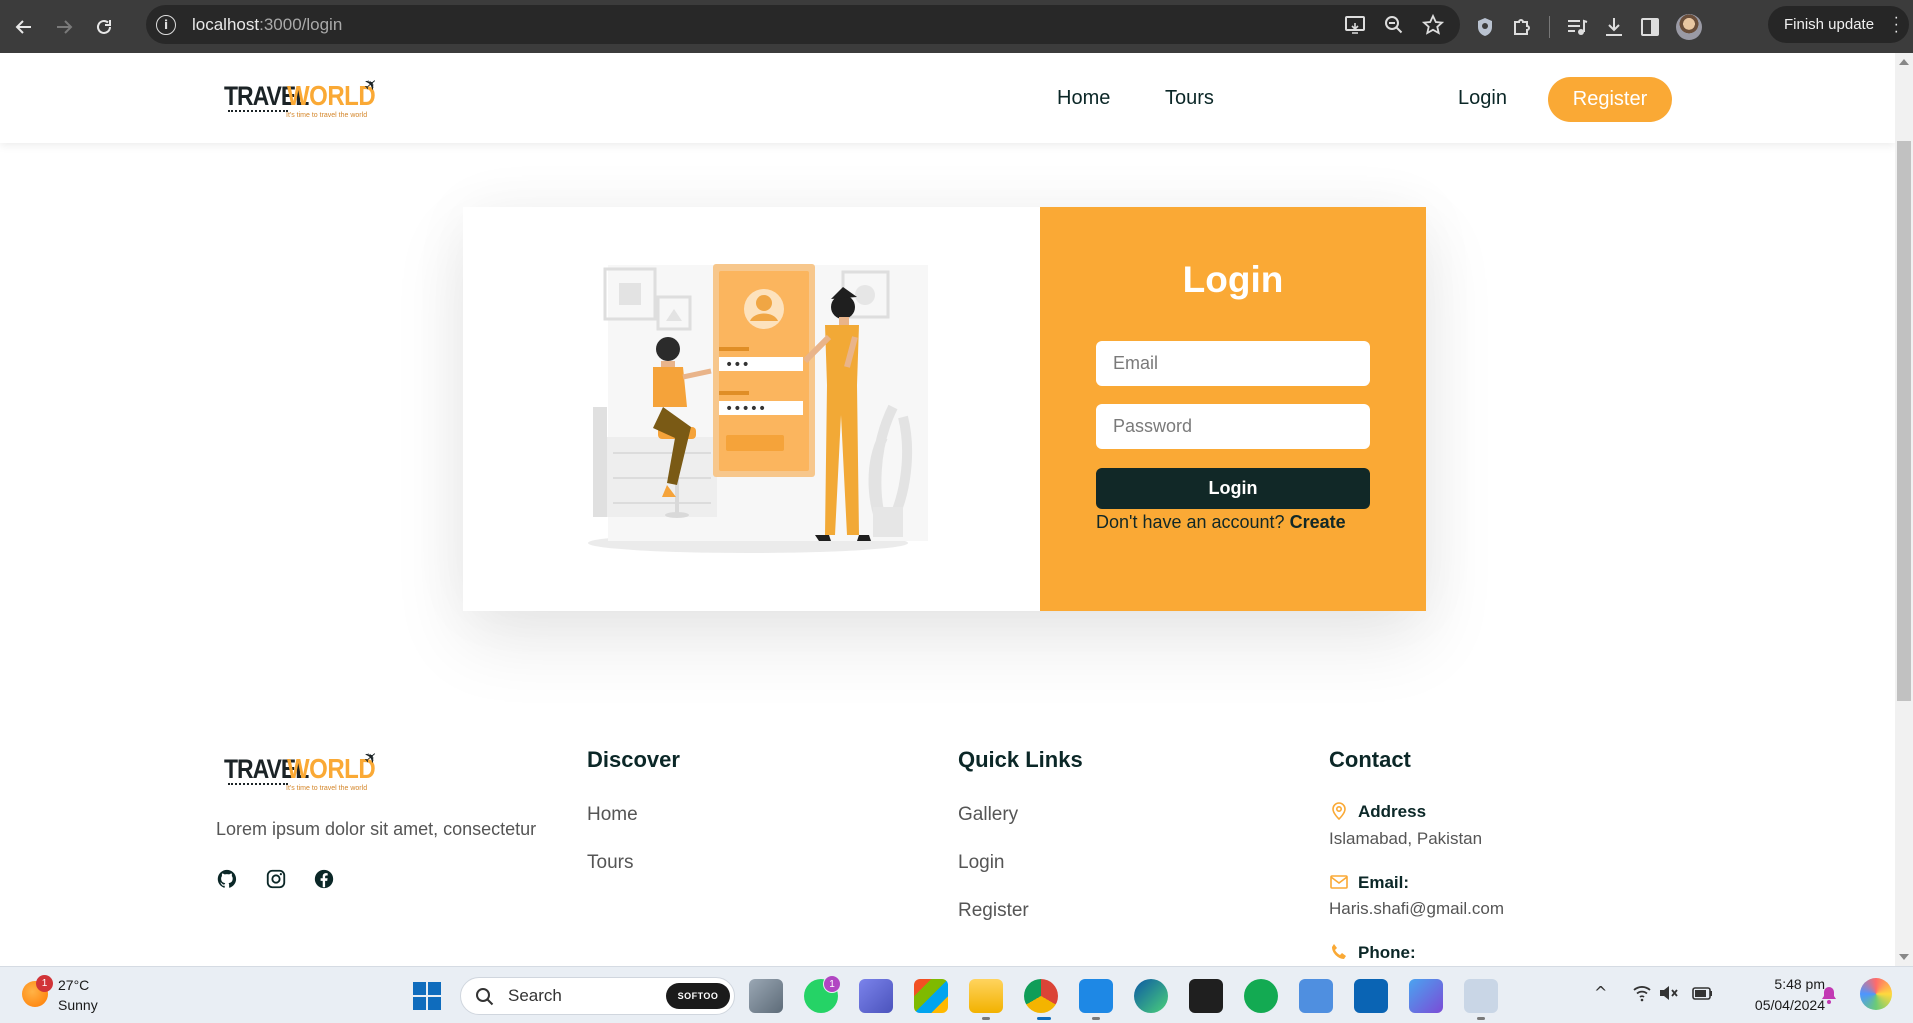 Image resolution: width=1913 pixels, height=1023 pixels. What do you see at coordinates (73, 985) in the screenshot?
I see `weather-temperature: 27°C` at bounding box center [73, 985].